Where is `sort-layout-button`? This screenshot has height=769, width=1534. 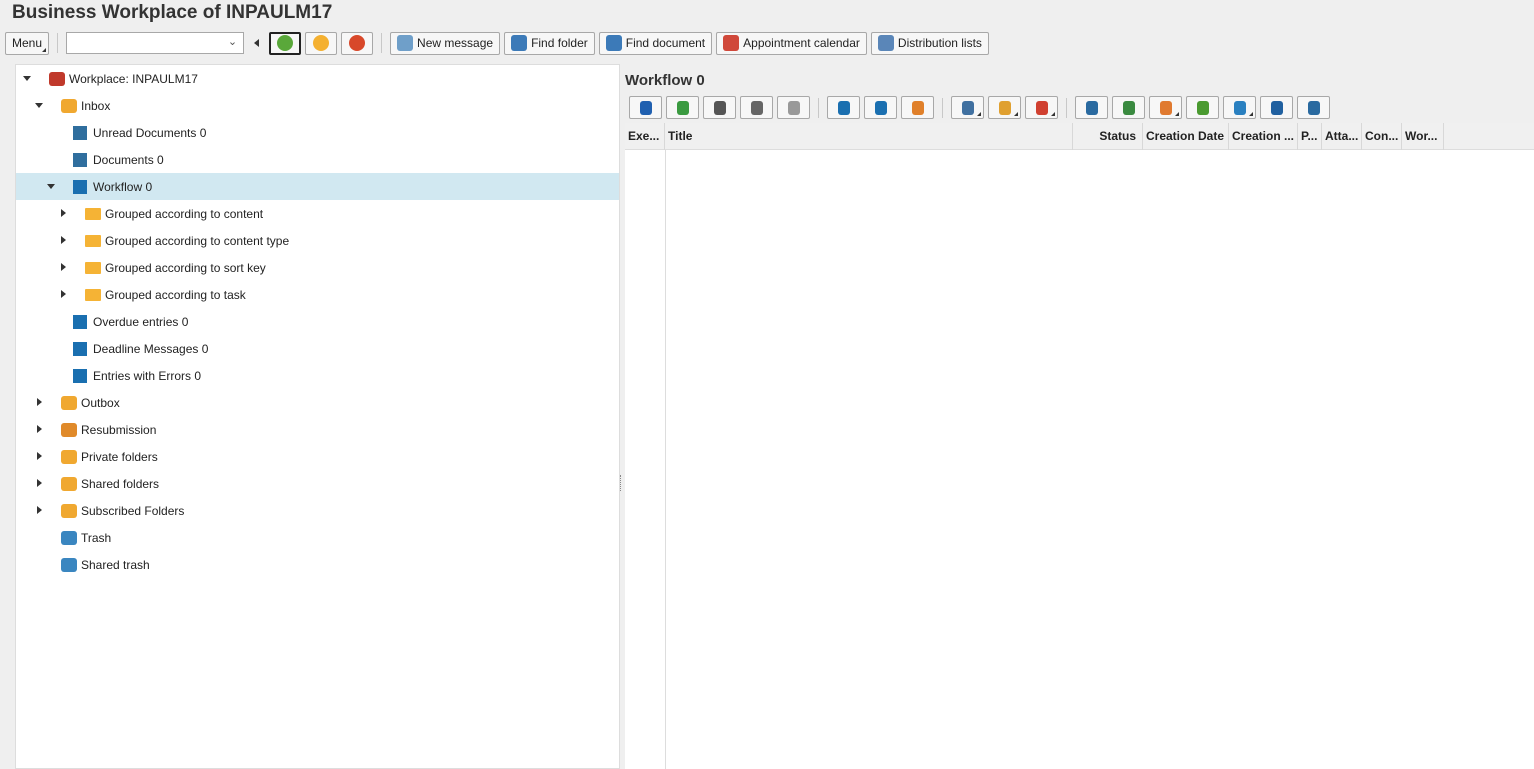
sort-layout-button is located at coordinates (1041, 107).